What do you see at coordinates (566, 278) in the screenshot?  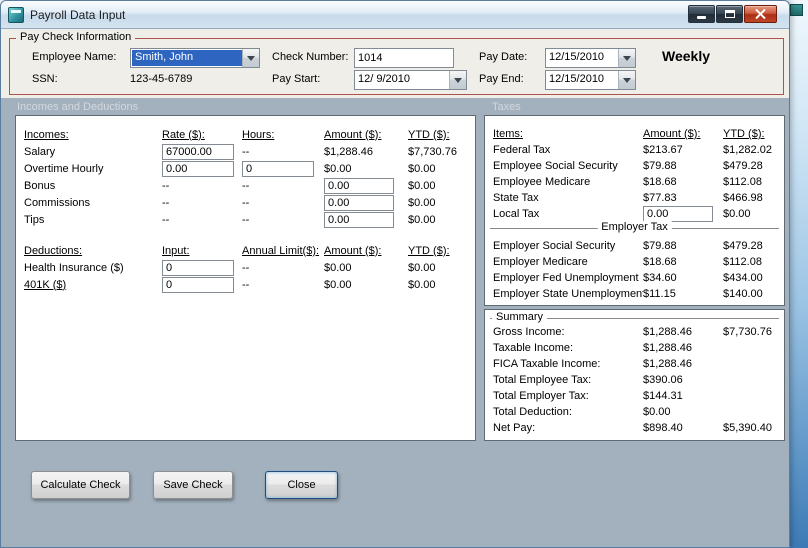 I see `employer-fed-unemployment-label: Employer Fed Unemployment` at bounding box center [566, 278].